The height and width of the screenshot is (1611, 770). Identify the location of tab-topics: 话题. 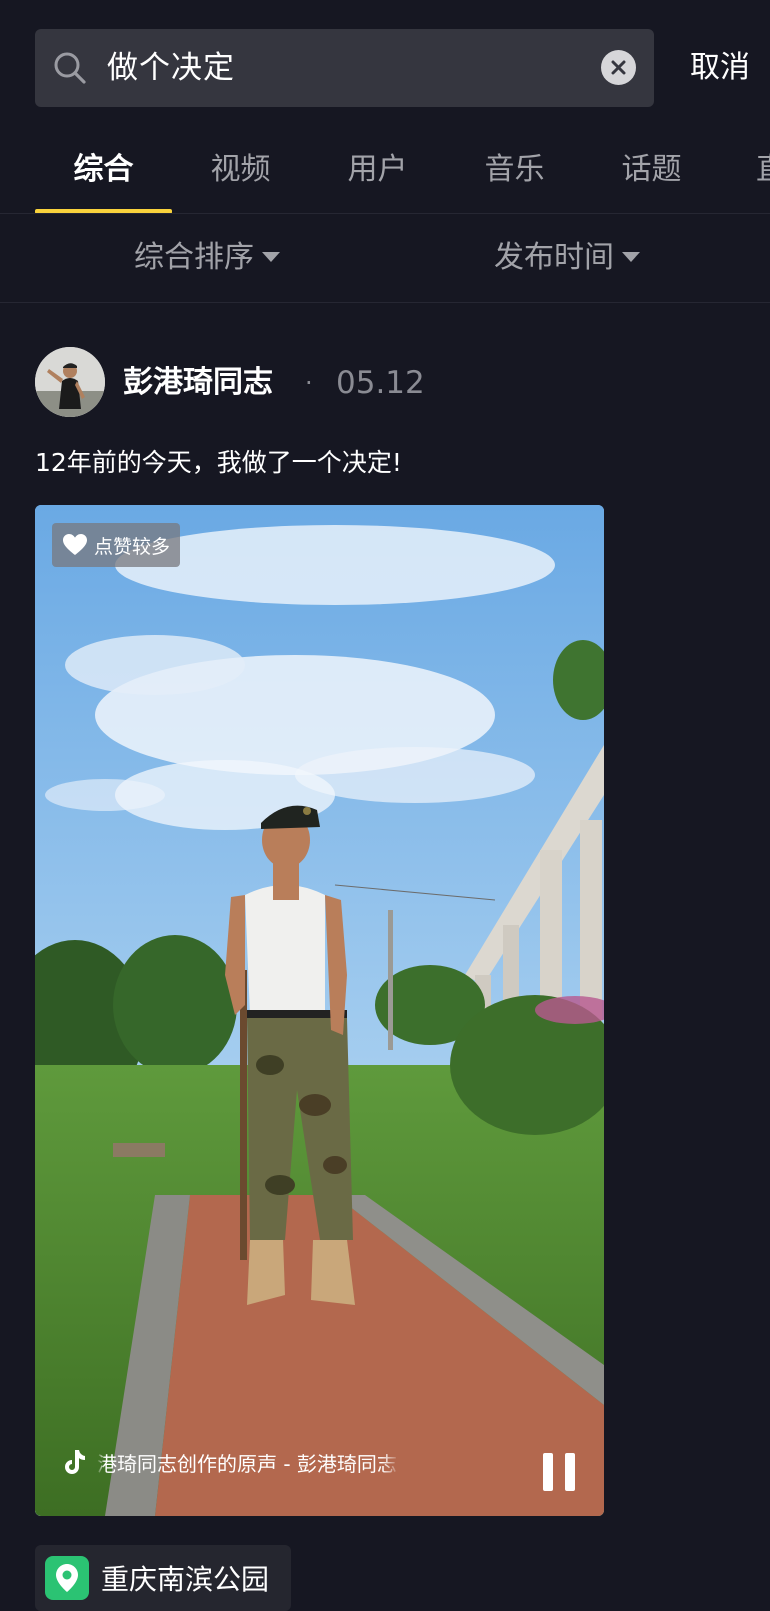
(651, 172).